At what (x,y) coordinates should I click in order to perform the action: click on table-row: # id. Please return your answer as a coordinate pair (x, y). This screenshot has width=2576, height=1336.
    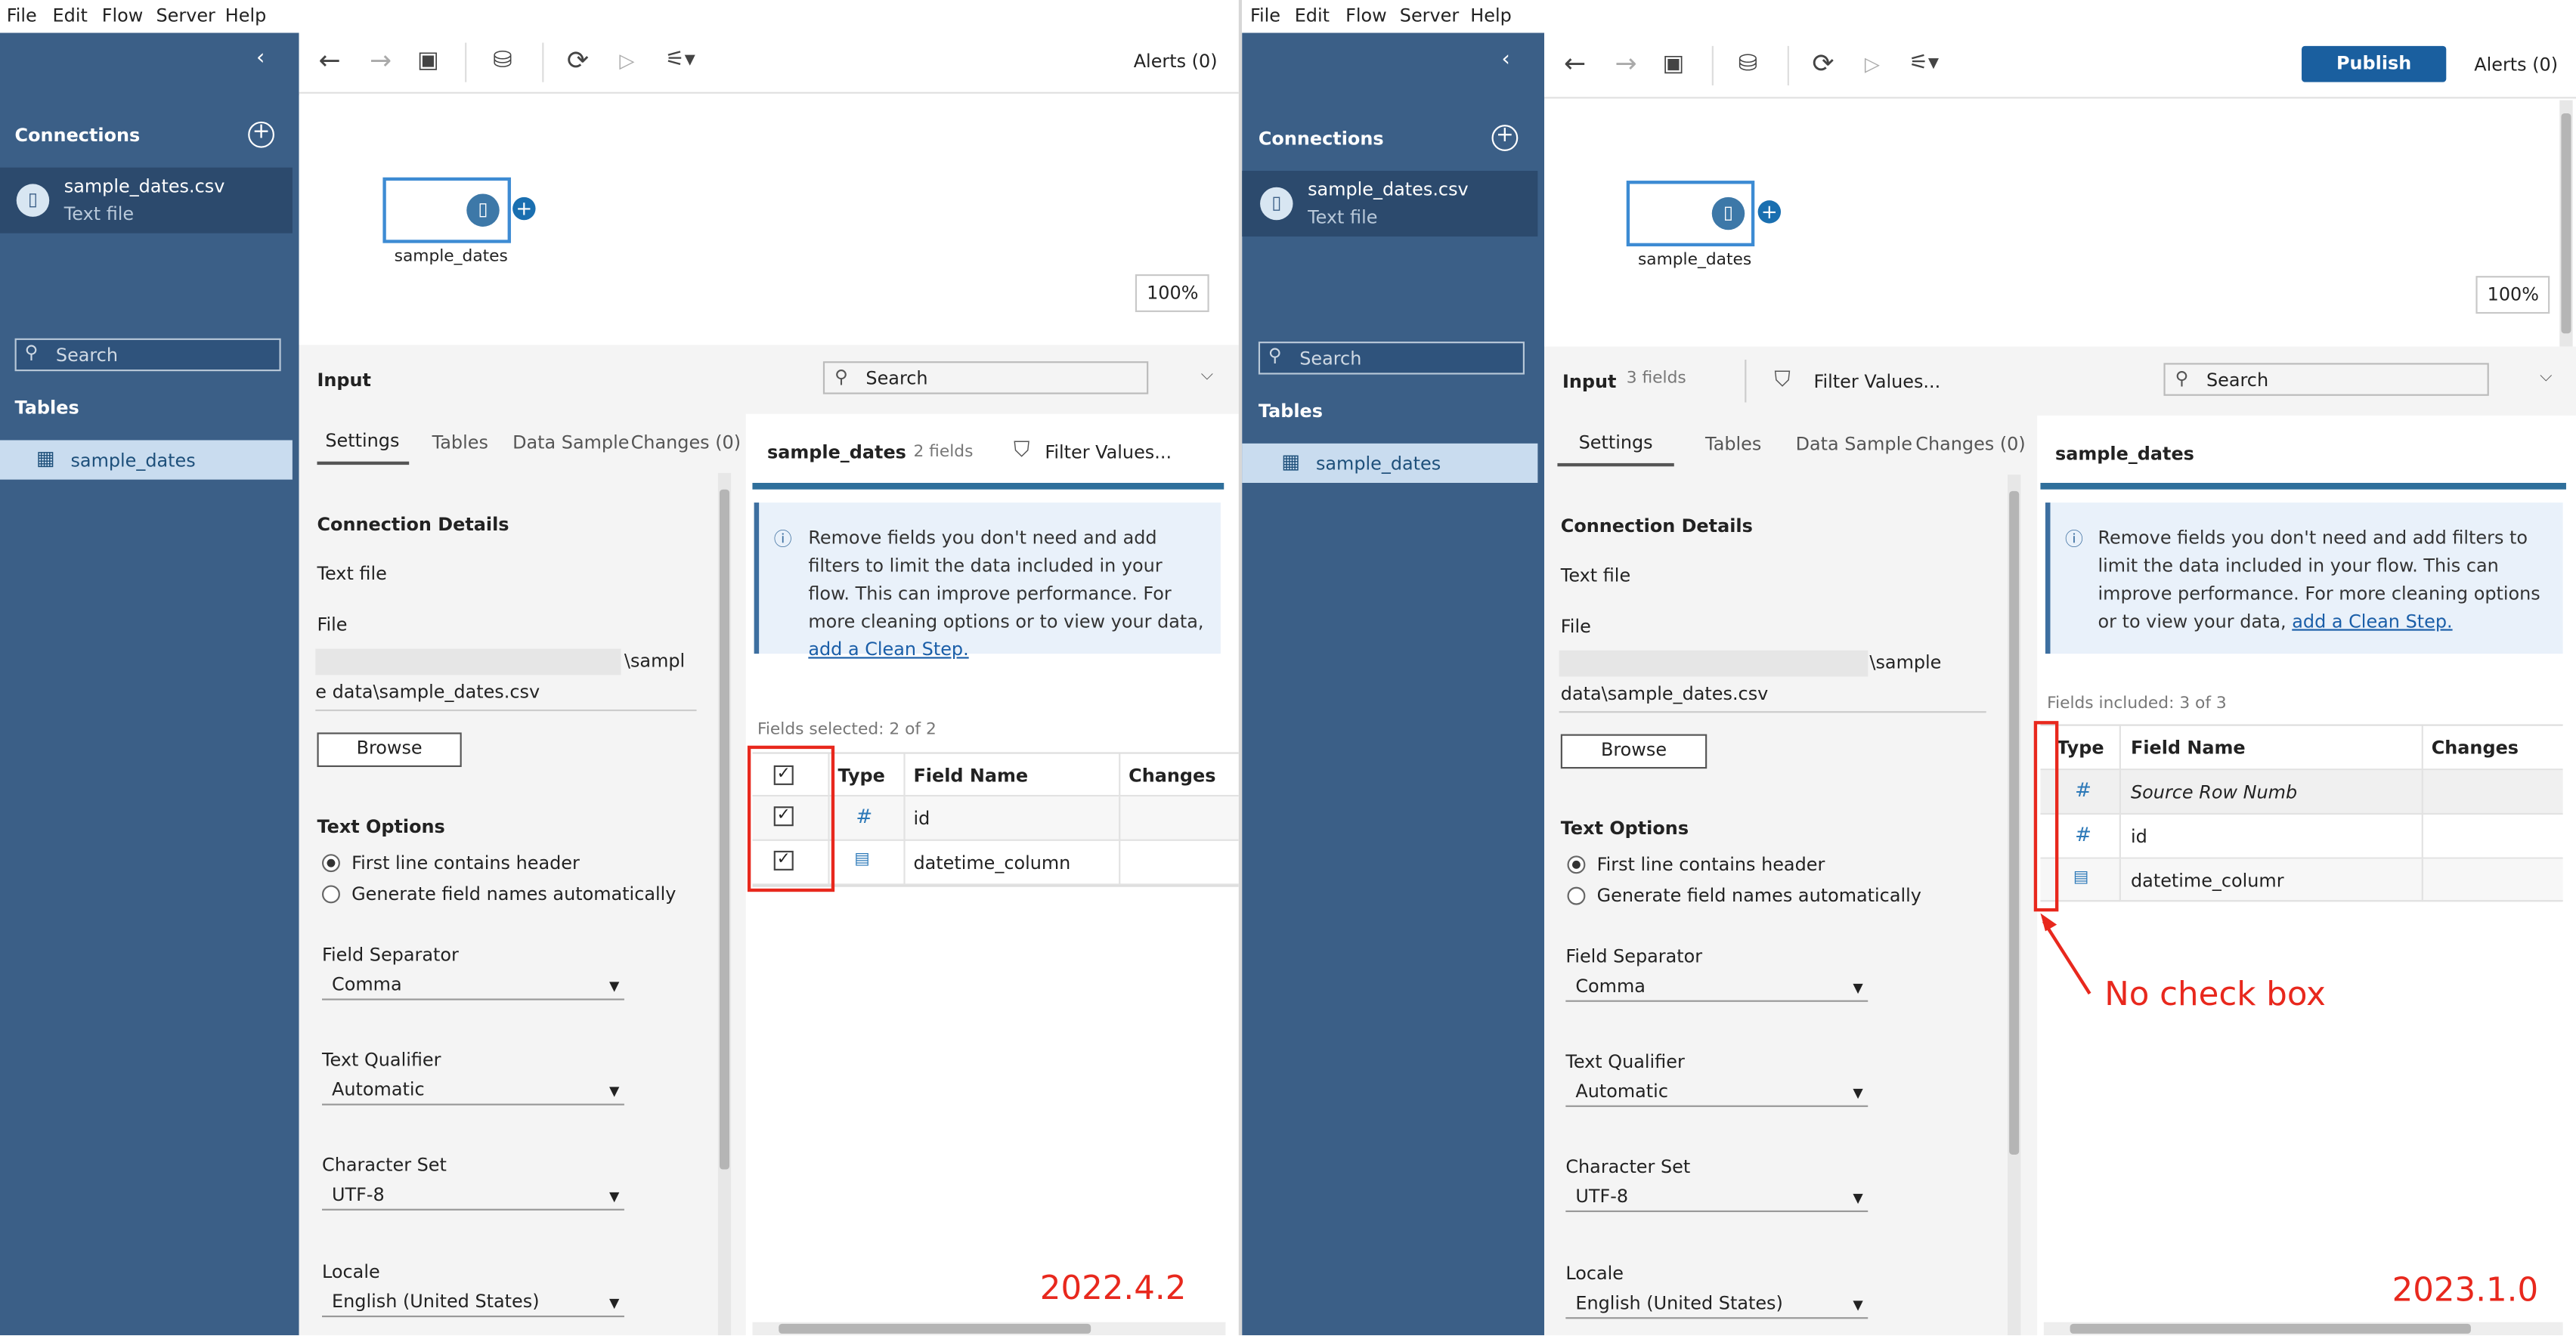
    Looking at the image, I should click on (2301, 837).